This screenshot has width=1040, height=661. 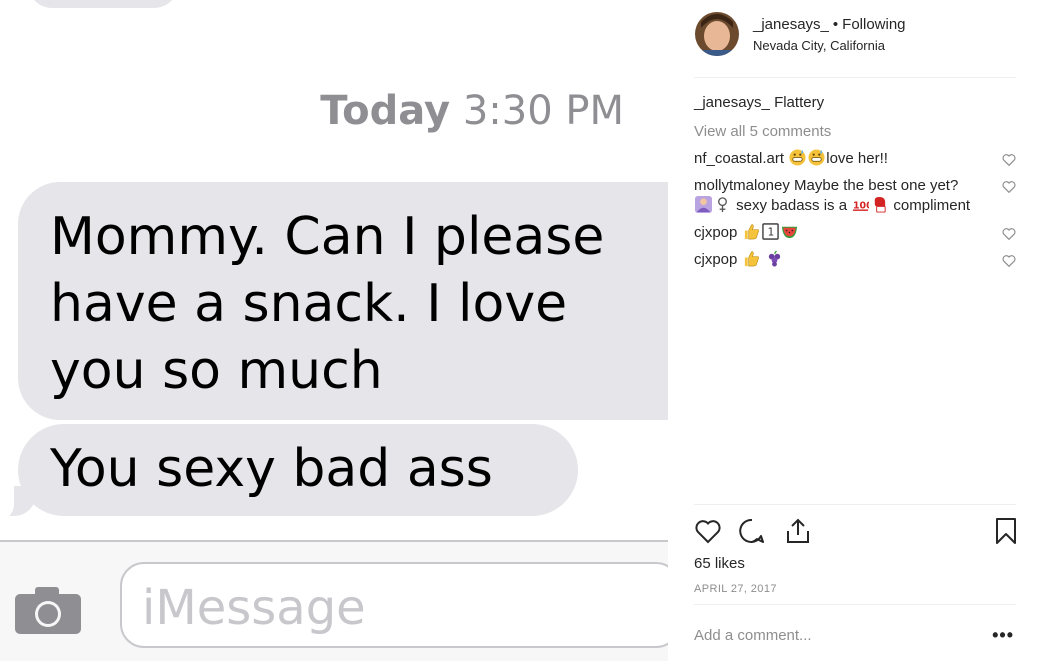 What do you see at coordinates (327, 237) in the screenshot?
I see `message-line: Mommy. Can I please` at bounding box center [327, 237].